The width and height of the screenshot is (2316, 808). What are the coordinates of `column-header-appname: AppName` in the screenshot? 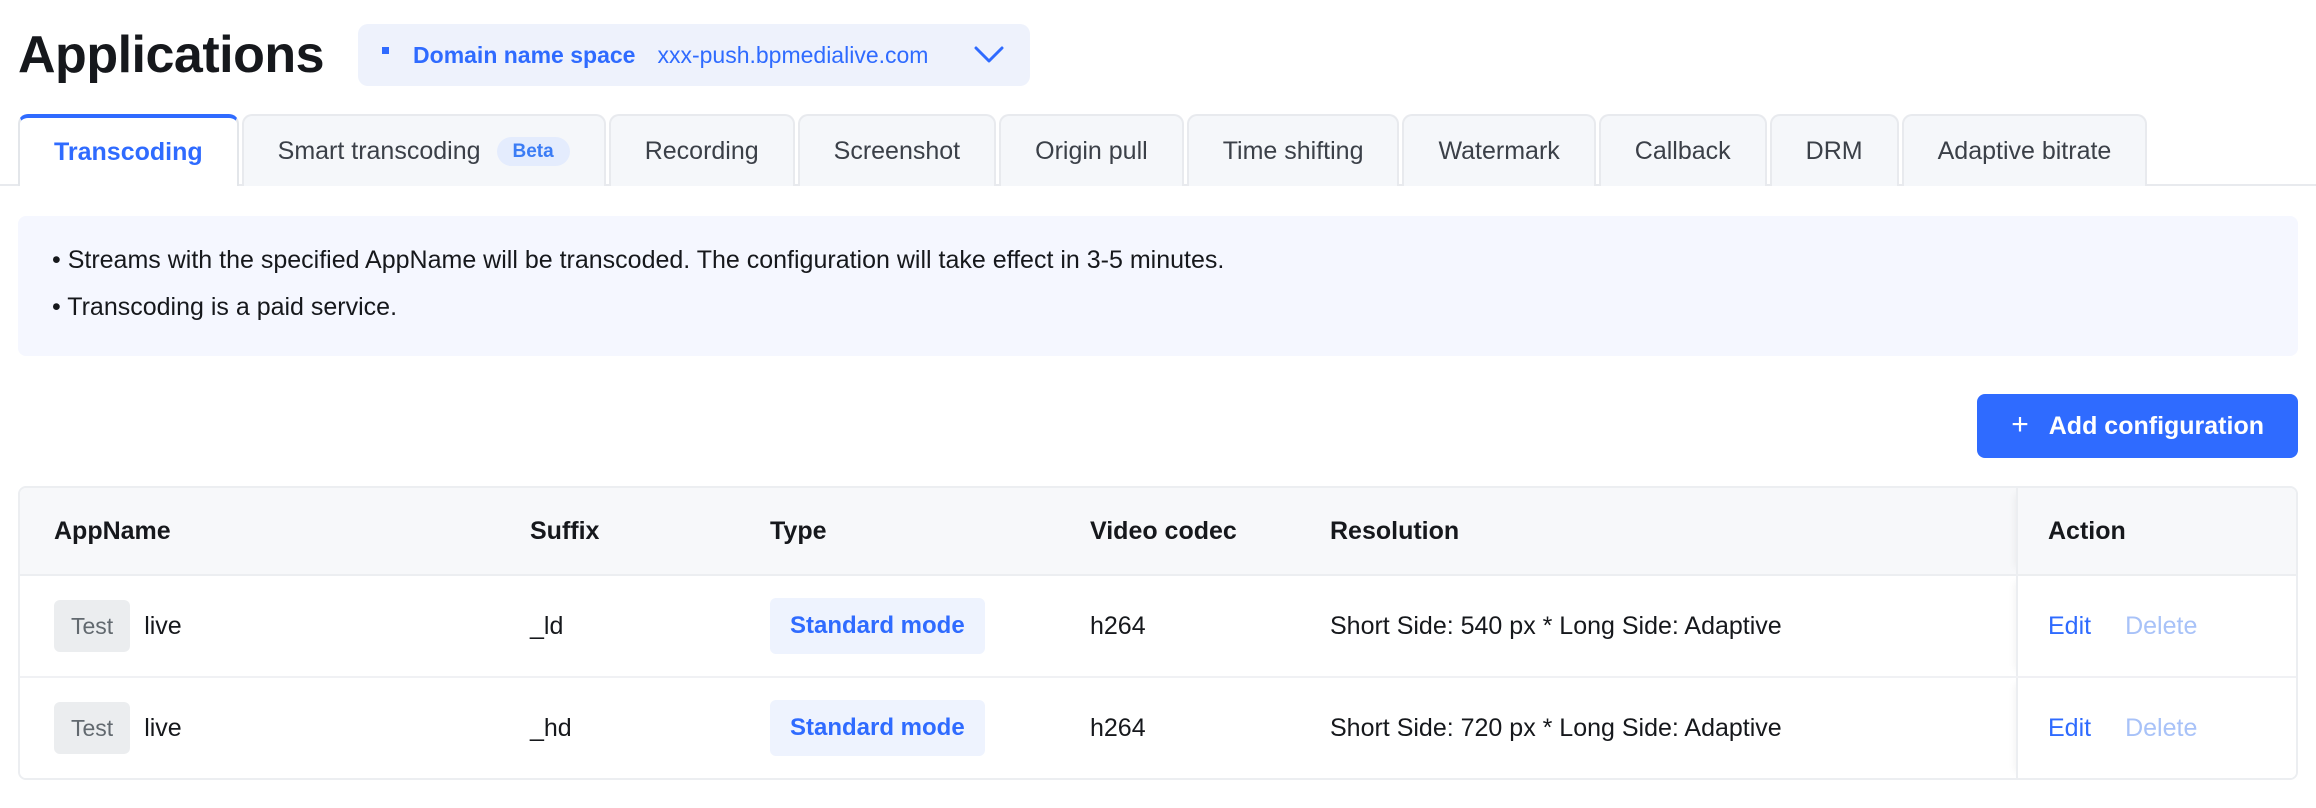 It's located at (112, 530).